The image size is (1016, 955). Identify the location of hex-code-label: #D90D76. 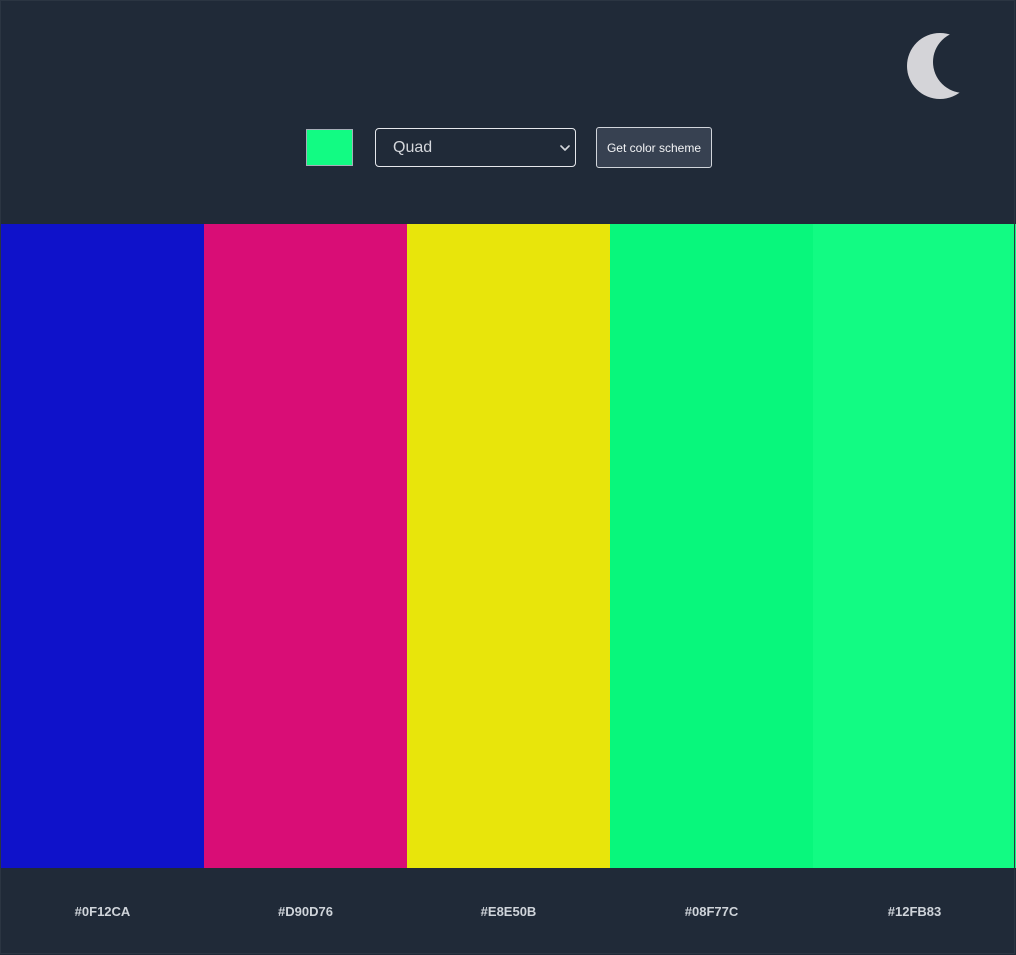
(305, 911).